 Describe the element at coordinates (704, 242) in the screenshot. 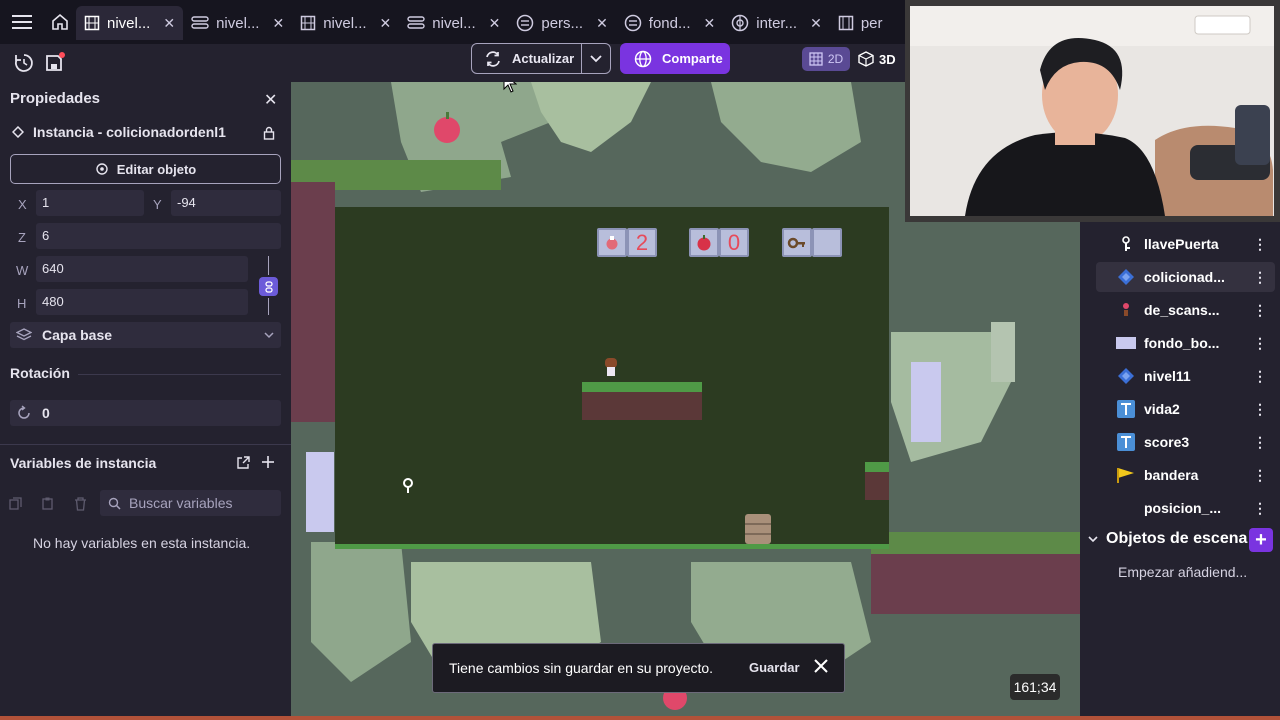

I see `hud-apple-icon` at that location.